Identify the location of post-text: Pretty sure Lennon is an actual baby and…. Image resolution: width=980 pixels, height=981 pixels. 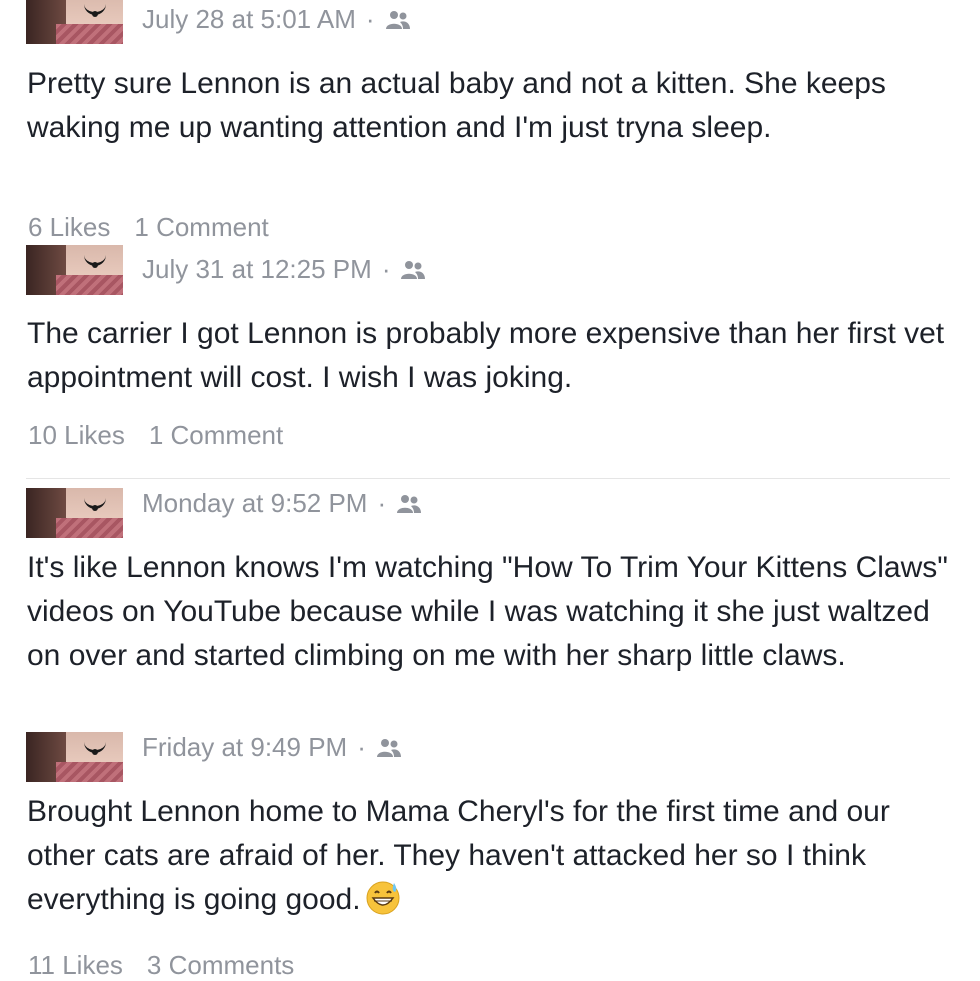
(456, 105).